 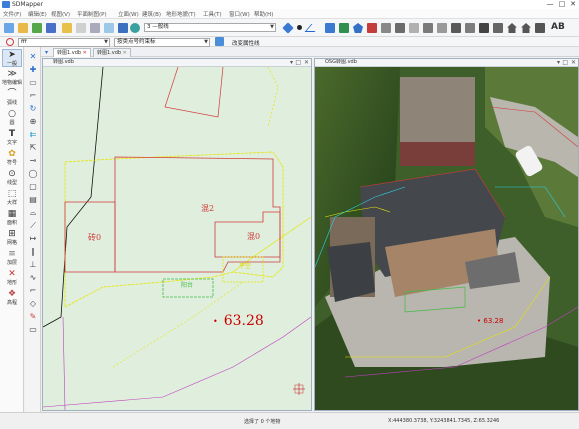 What do you see at coordinates (358, 28) in the screenshot?
I see `polygon-icon` at bounding box center [358, 28].